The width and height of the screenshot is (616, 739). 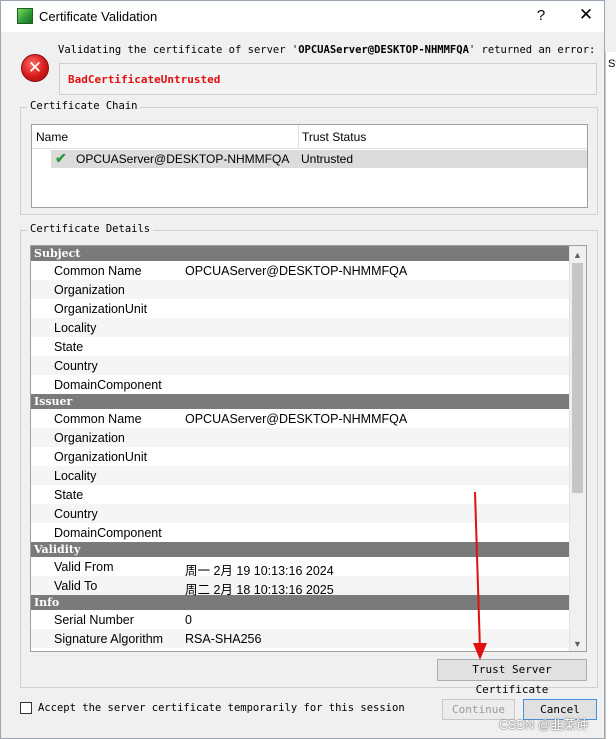 What do you see at coordinates (480, 651) in the screenshot?
I see `annotation-arrow-head` at bounding box center [480, 651].